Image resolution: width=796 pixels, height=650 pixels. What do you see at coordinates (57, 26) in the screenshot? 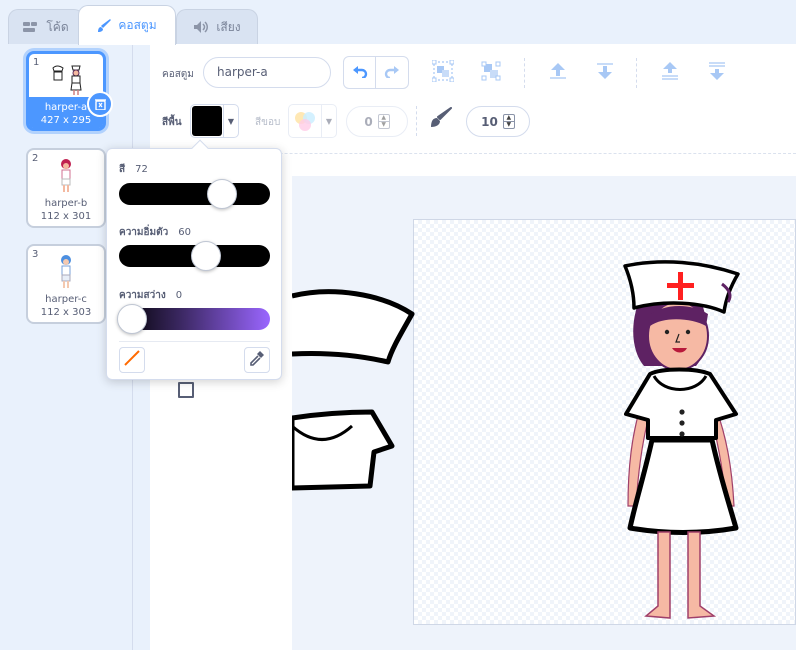
I see `tab-code-label: โค้ด` at bounding box center [57, 26].